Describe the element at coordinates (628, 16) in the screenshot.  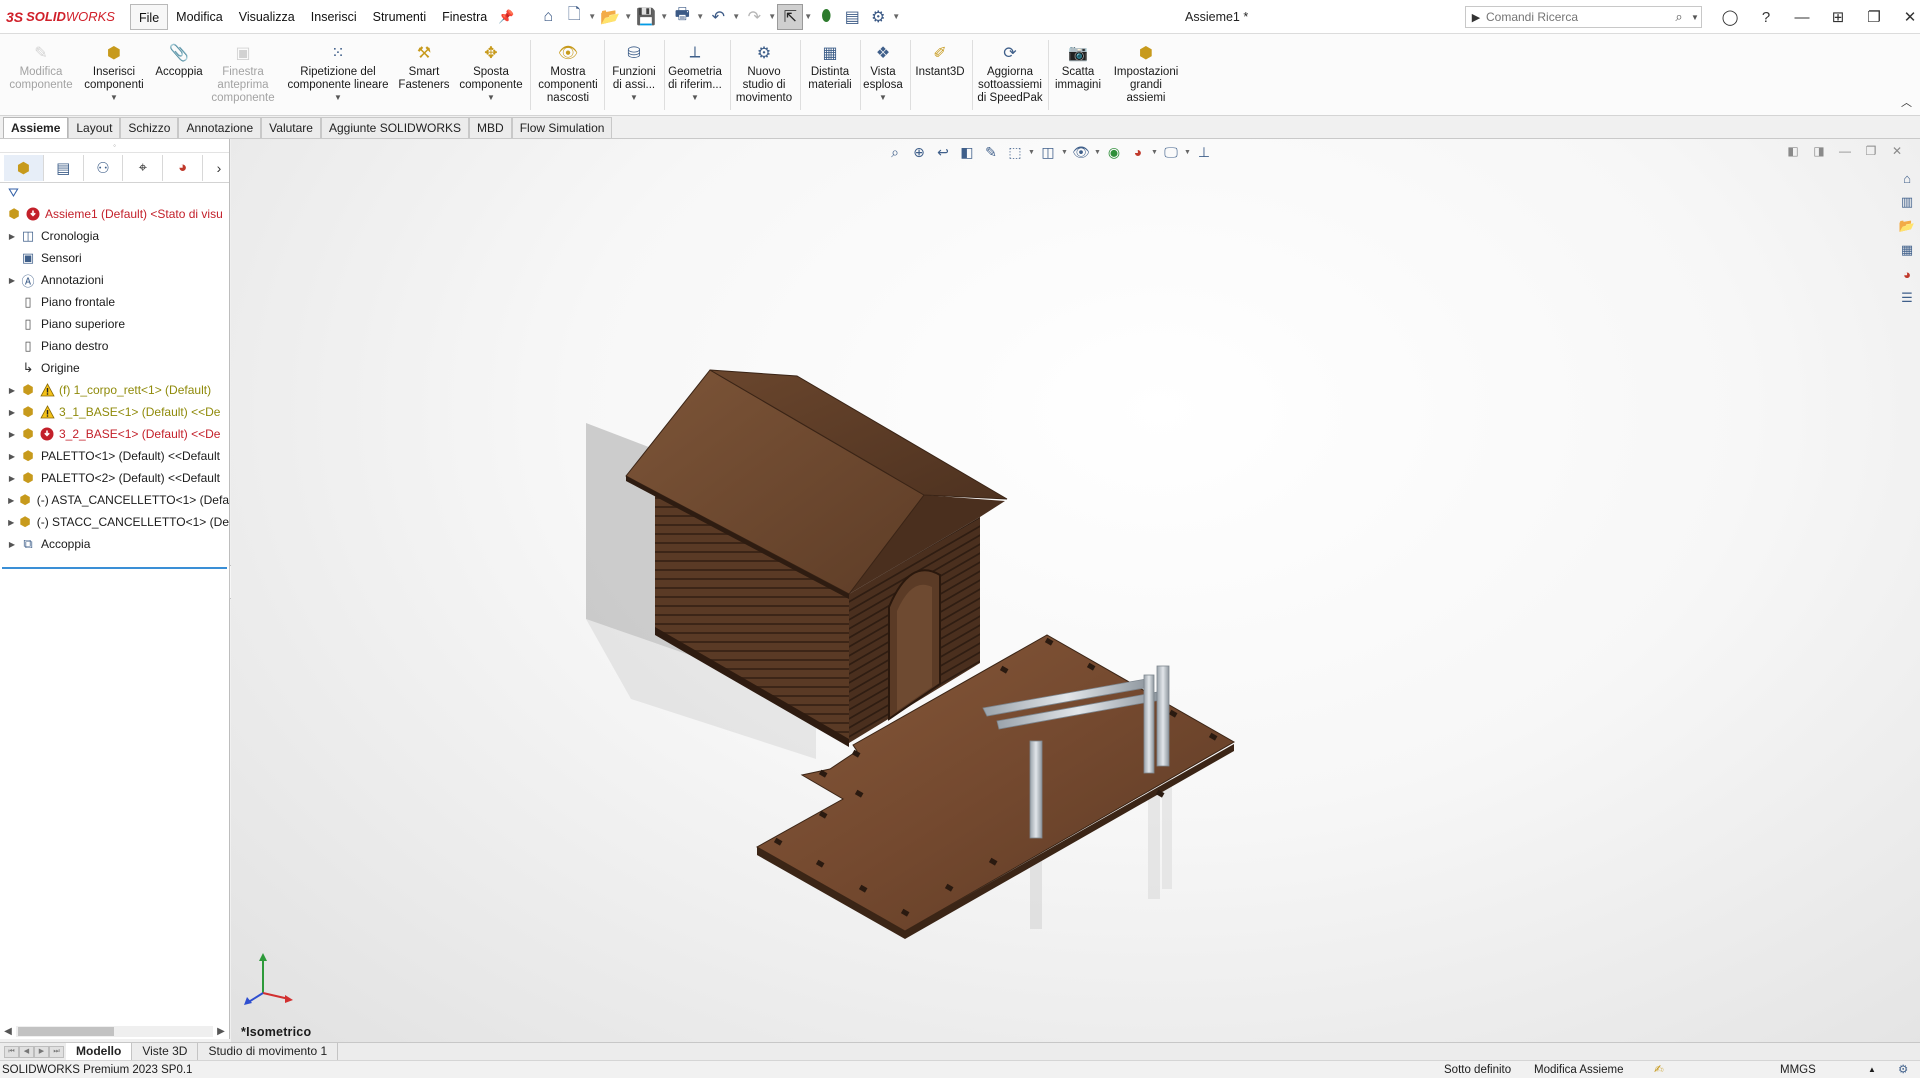
I see `open-dropdown-icon: ▼` at that location.